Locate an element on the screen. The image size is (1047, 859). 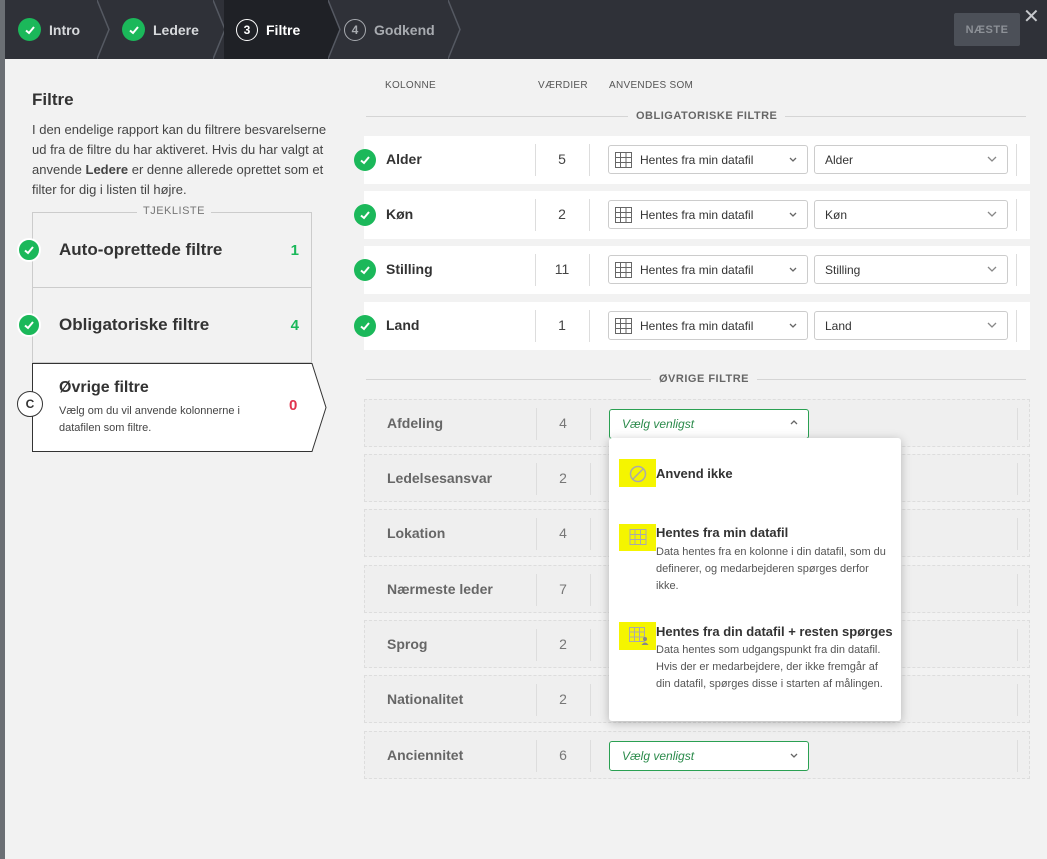
col-header-kolonne: KOLONNE is located at coordinates (411, 85).